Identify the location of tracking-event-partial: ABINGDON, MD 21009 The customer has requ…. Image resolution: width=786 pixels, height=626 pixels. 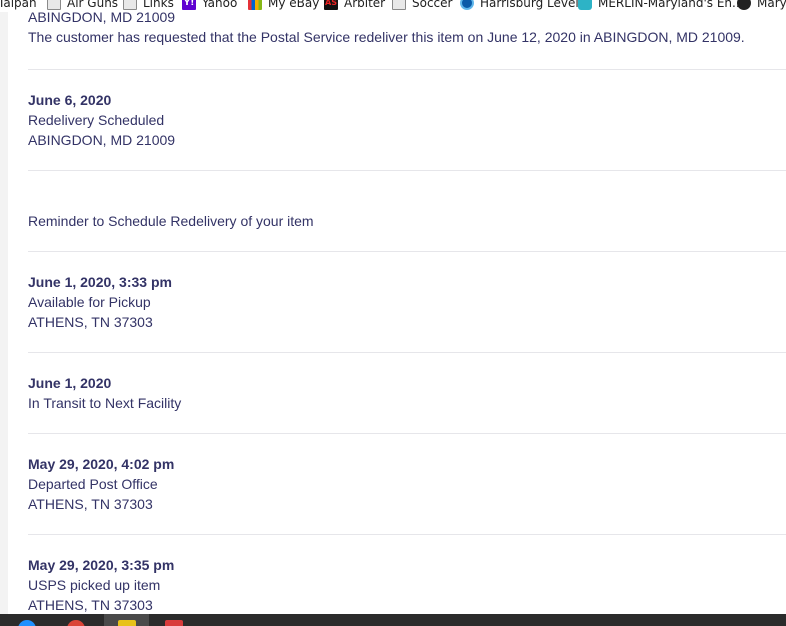
(386, 27).